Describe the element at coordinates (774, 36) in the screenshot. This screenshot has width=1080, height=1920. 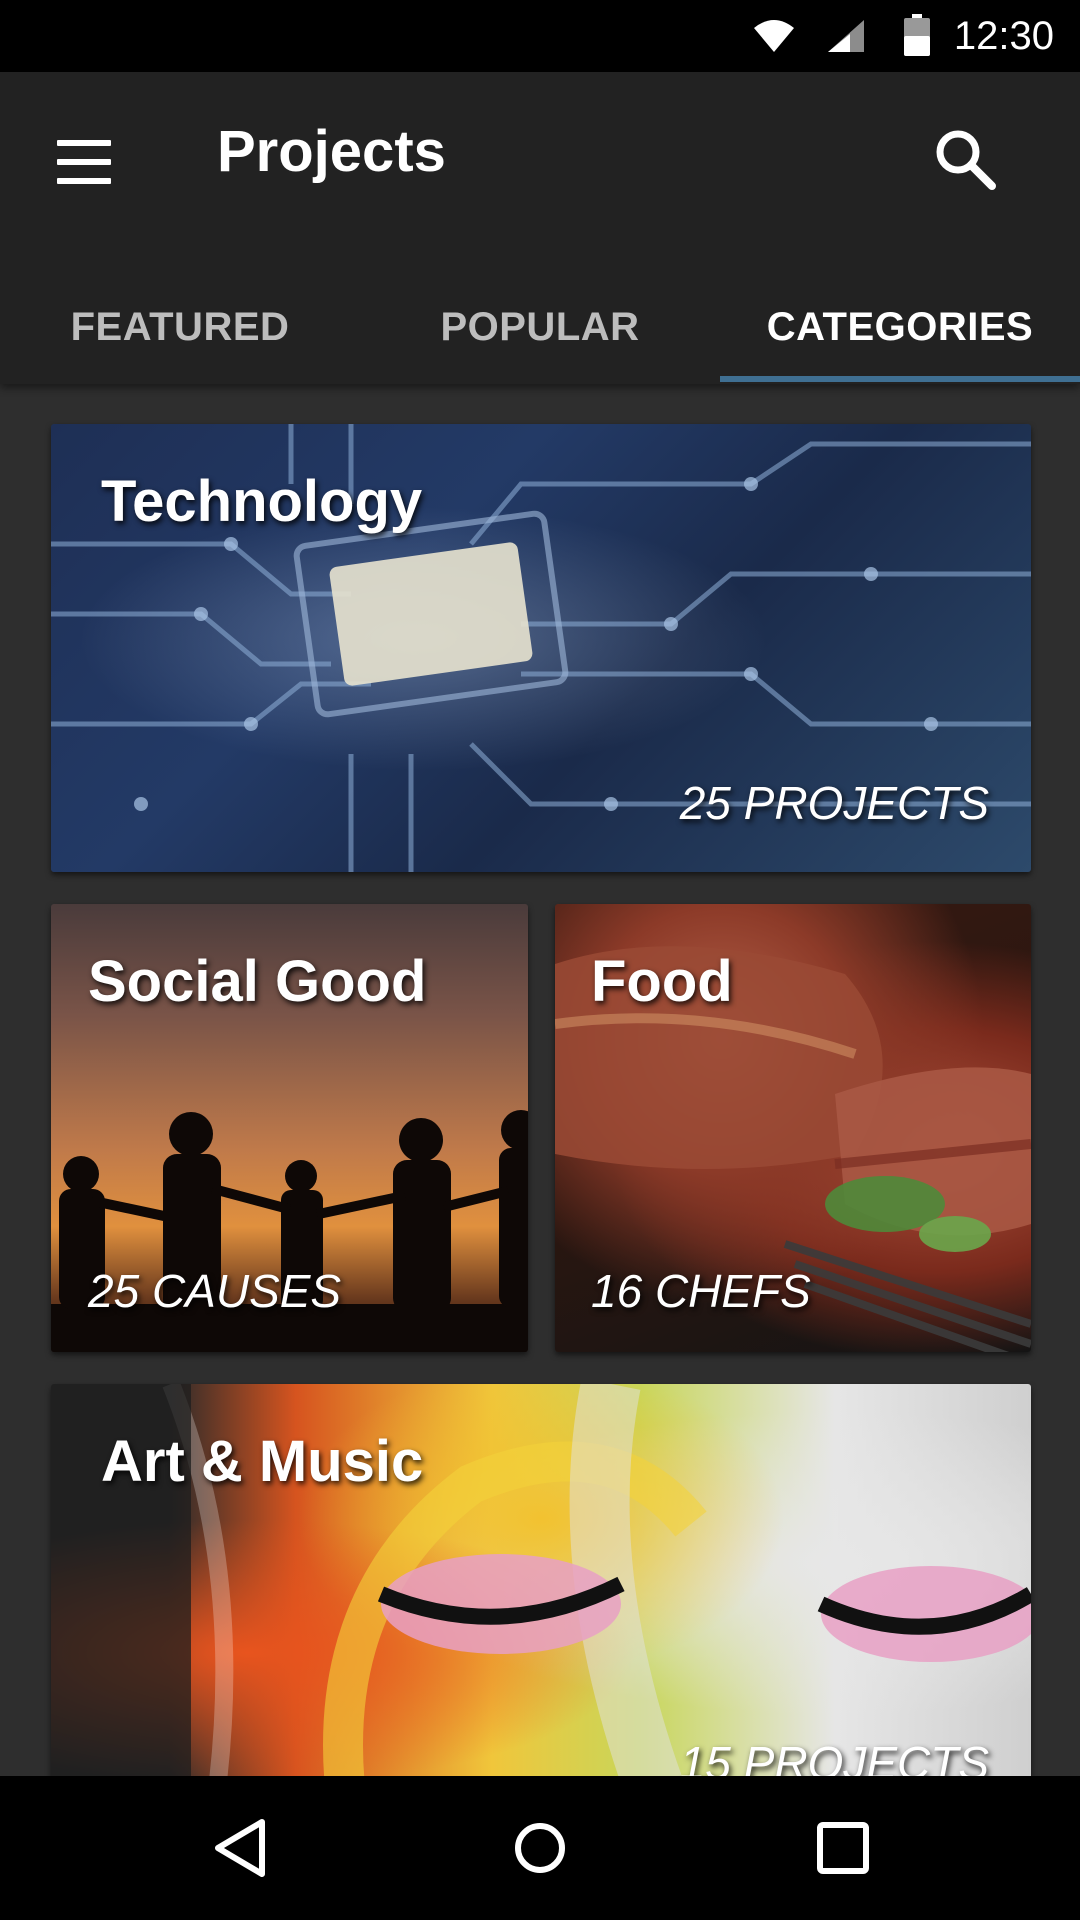
I see `wifi-icon` at that location.